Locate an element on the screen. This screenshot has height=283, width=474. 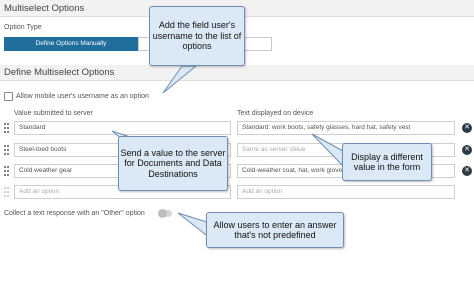
display-callout: Display a different value in the form is located at coordinates (387, 162).